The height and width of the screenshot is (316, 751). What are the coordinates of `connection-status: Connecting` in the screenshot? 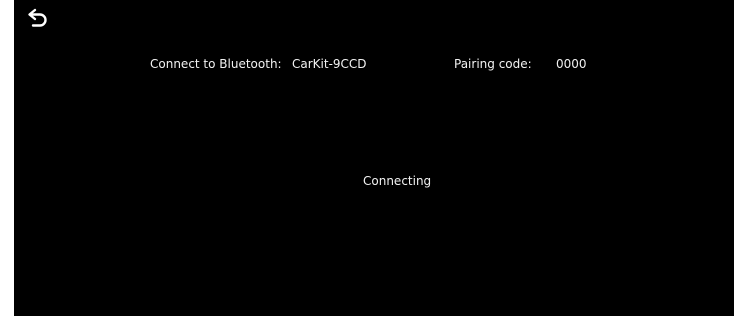 It's located at (397, 181).